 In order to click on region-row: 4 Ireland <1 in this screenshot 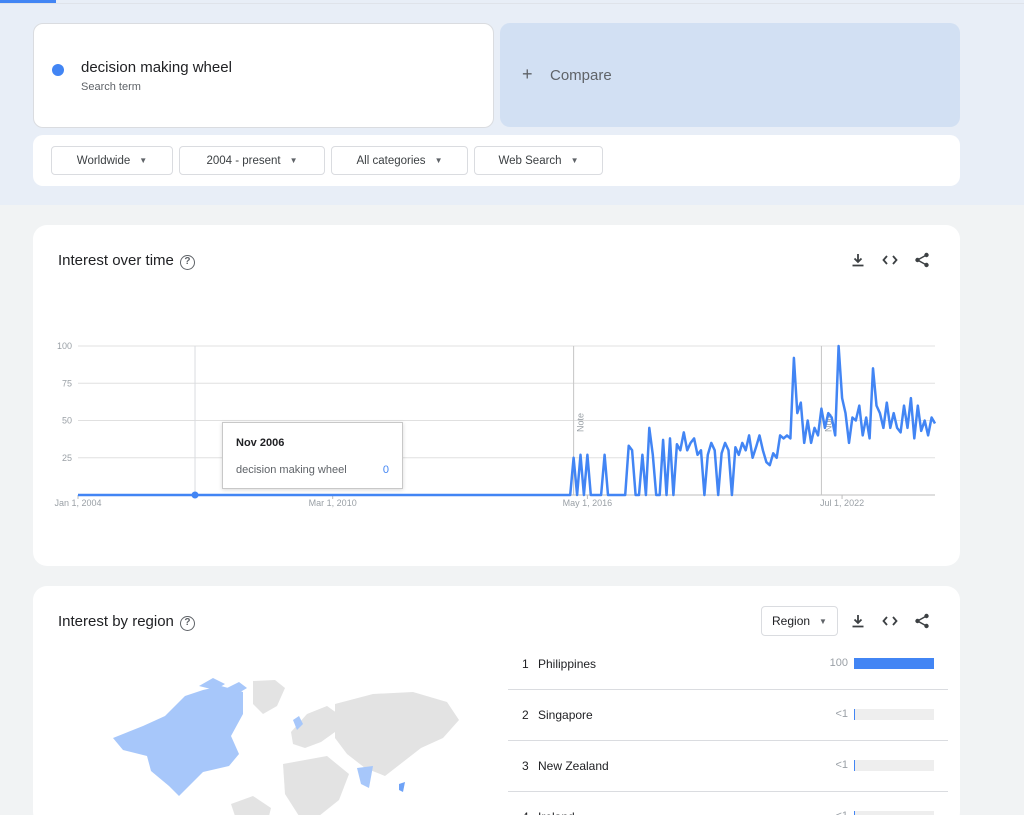, I will do `click(728, 804)`.